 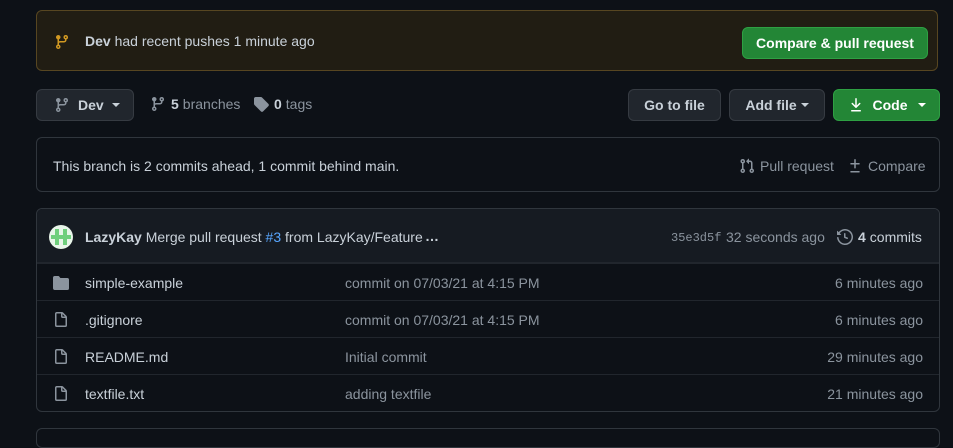 I want to click on diff-icon, so click(x=855, y=166).